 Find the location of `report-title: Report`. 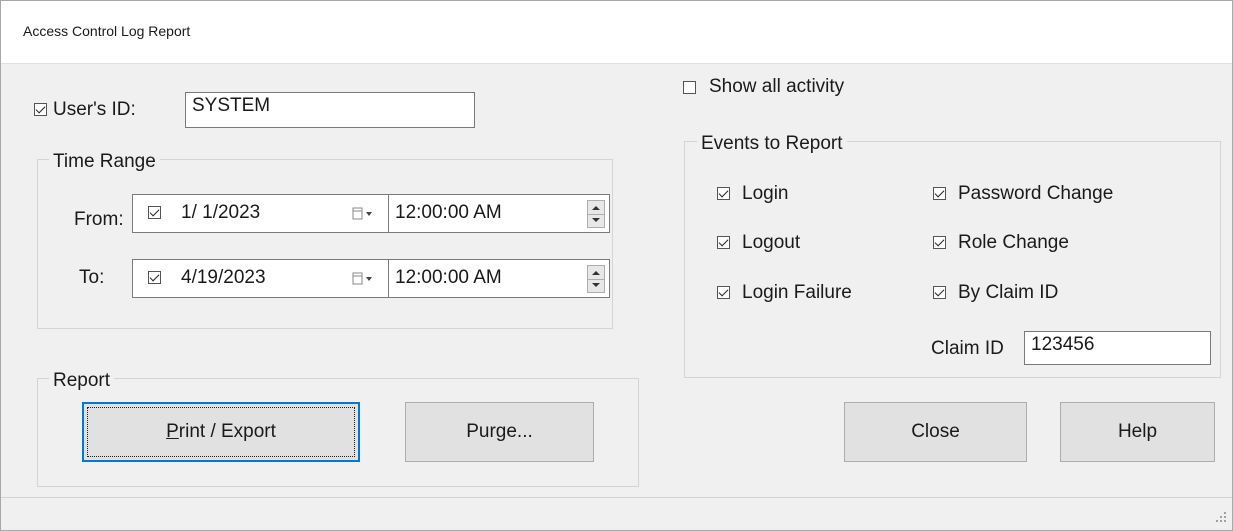

report-title: Report is located at coordinates (82, 381).